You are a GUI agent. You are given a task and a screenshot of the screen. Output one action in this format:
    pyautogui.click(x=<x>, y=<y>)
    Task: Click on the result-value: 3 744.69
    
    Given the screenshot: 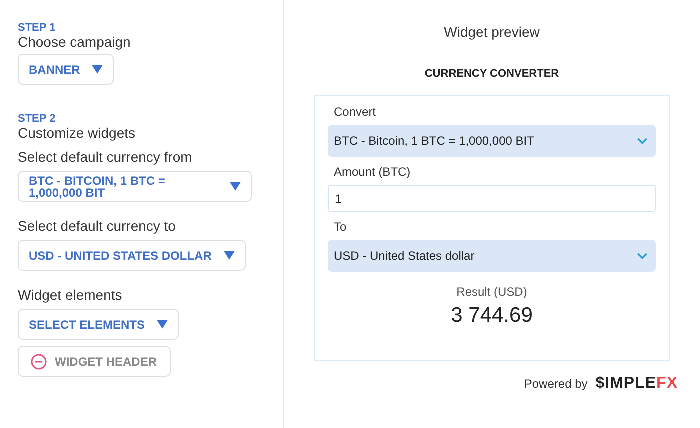 What is the action you would take?
    pyautogui.click(x=492, y=316)
    